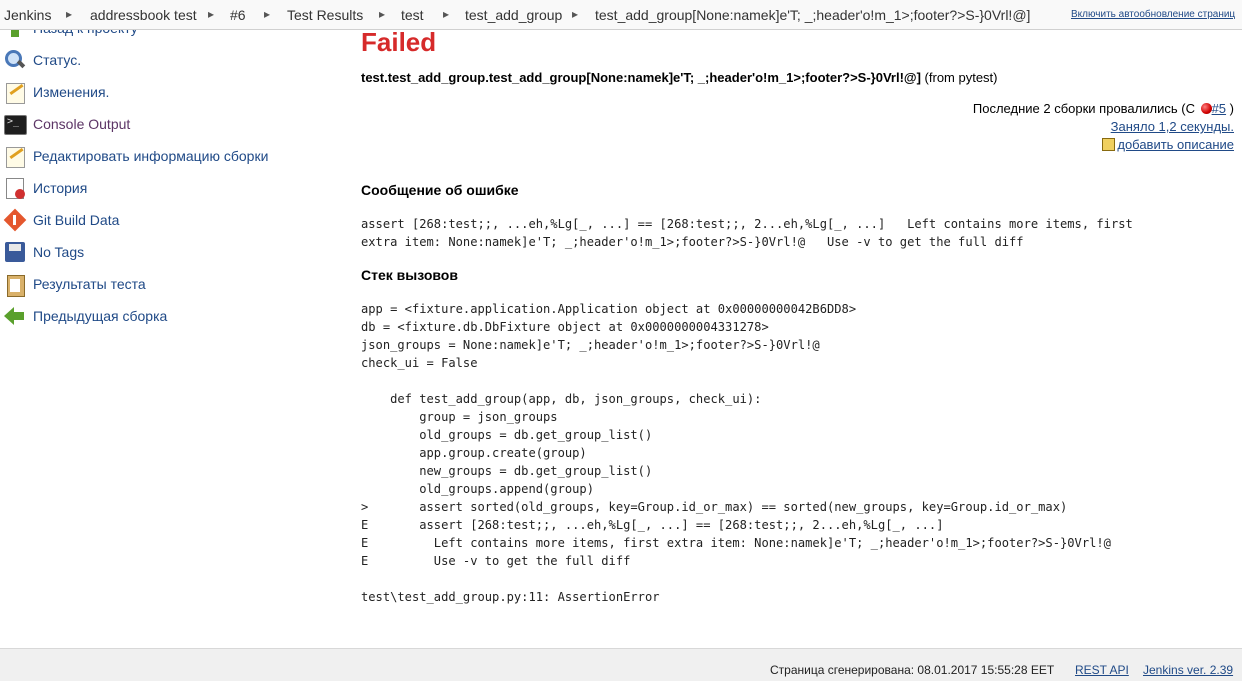 The height and width of the screenshot is (681, 1242). I want to click on failed-since-notice: Последние 2 сборки провалились (С #5 ), so click(1103, 108).